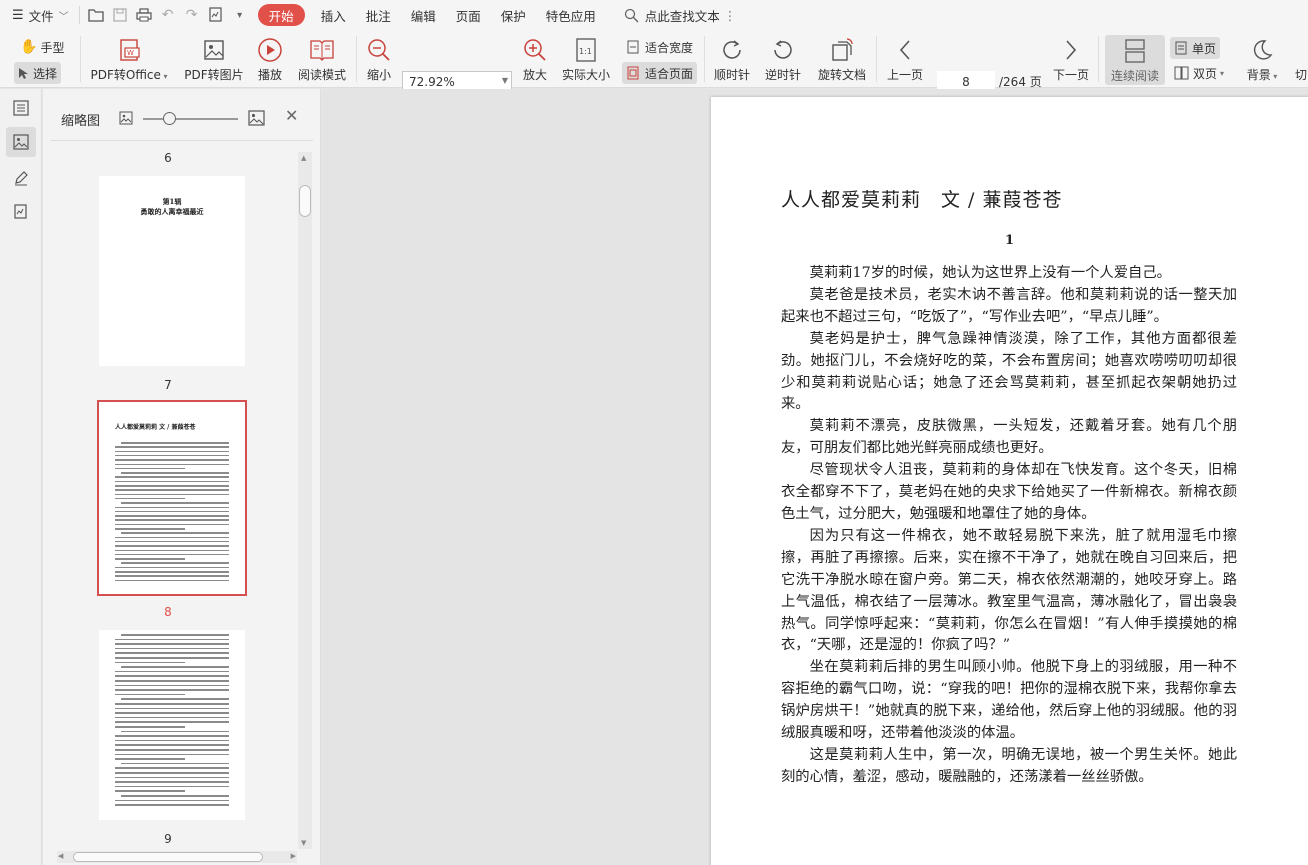 The width and height of the screenshot is (1308, 865). What do you see at coordinates (783, 56) in the screenshot?
I see `rotate-counter-clockwise-button: 逆时针` at bounding box center [783, 56].